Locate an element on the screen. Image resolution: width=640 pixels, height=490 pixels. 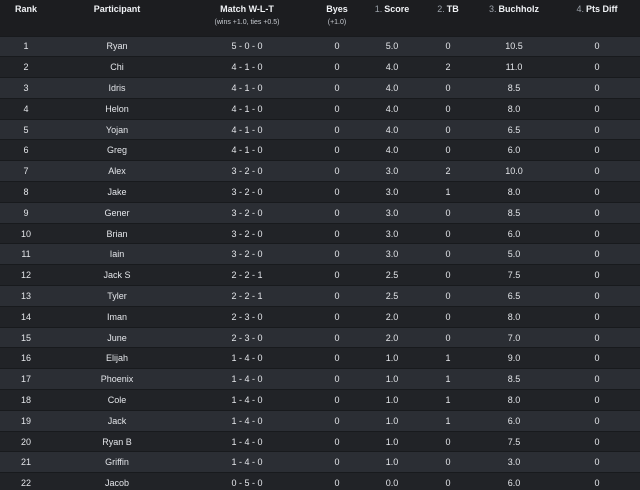
header-tb-number: 2. is located at coordinates (441, 9).